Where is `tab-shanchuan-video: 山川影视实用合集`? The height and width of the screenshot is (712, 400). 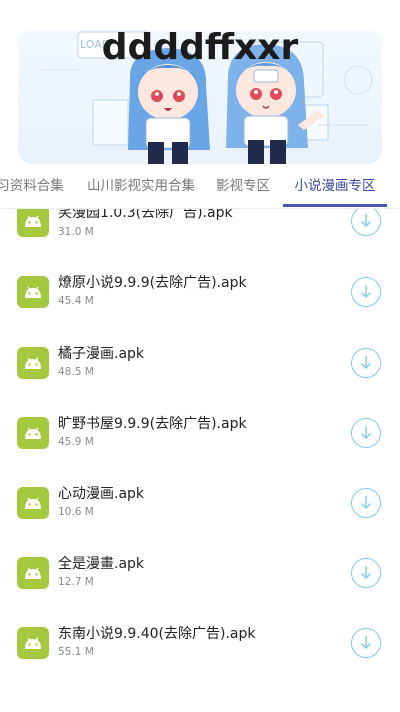
tab-shanchuan-video: 山川影视实用合集 is located at coordinates (141, 187).